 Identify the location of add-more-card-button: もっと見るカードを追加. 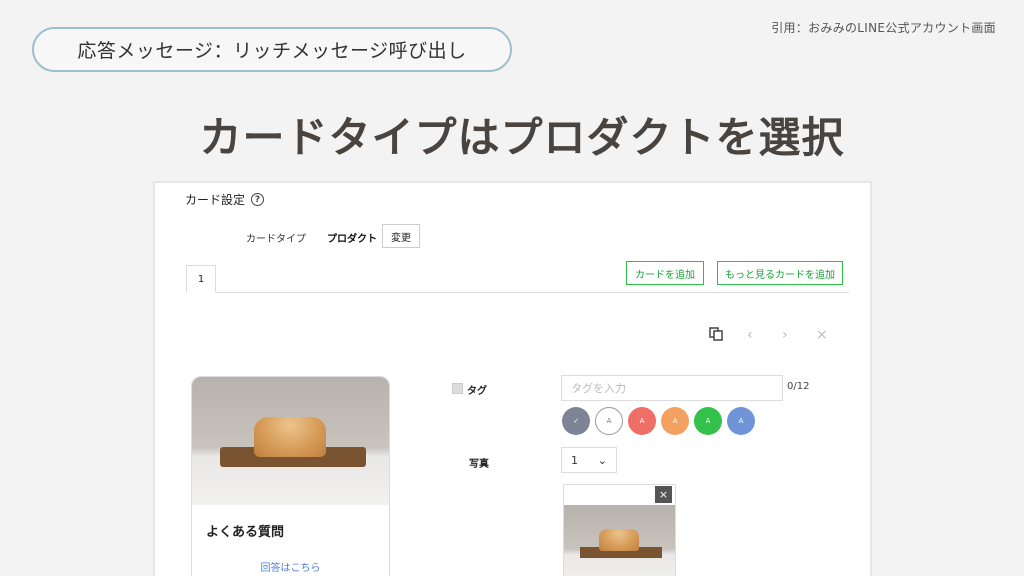
(780, 273).